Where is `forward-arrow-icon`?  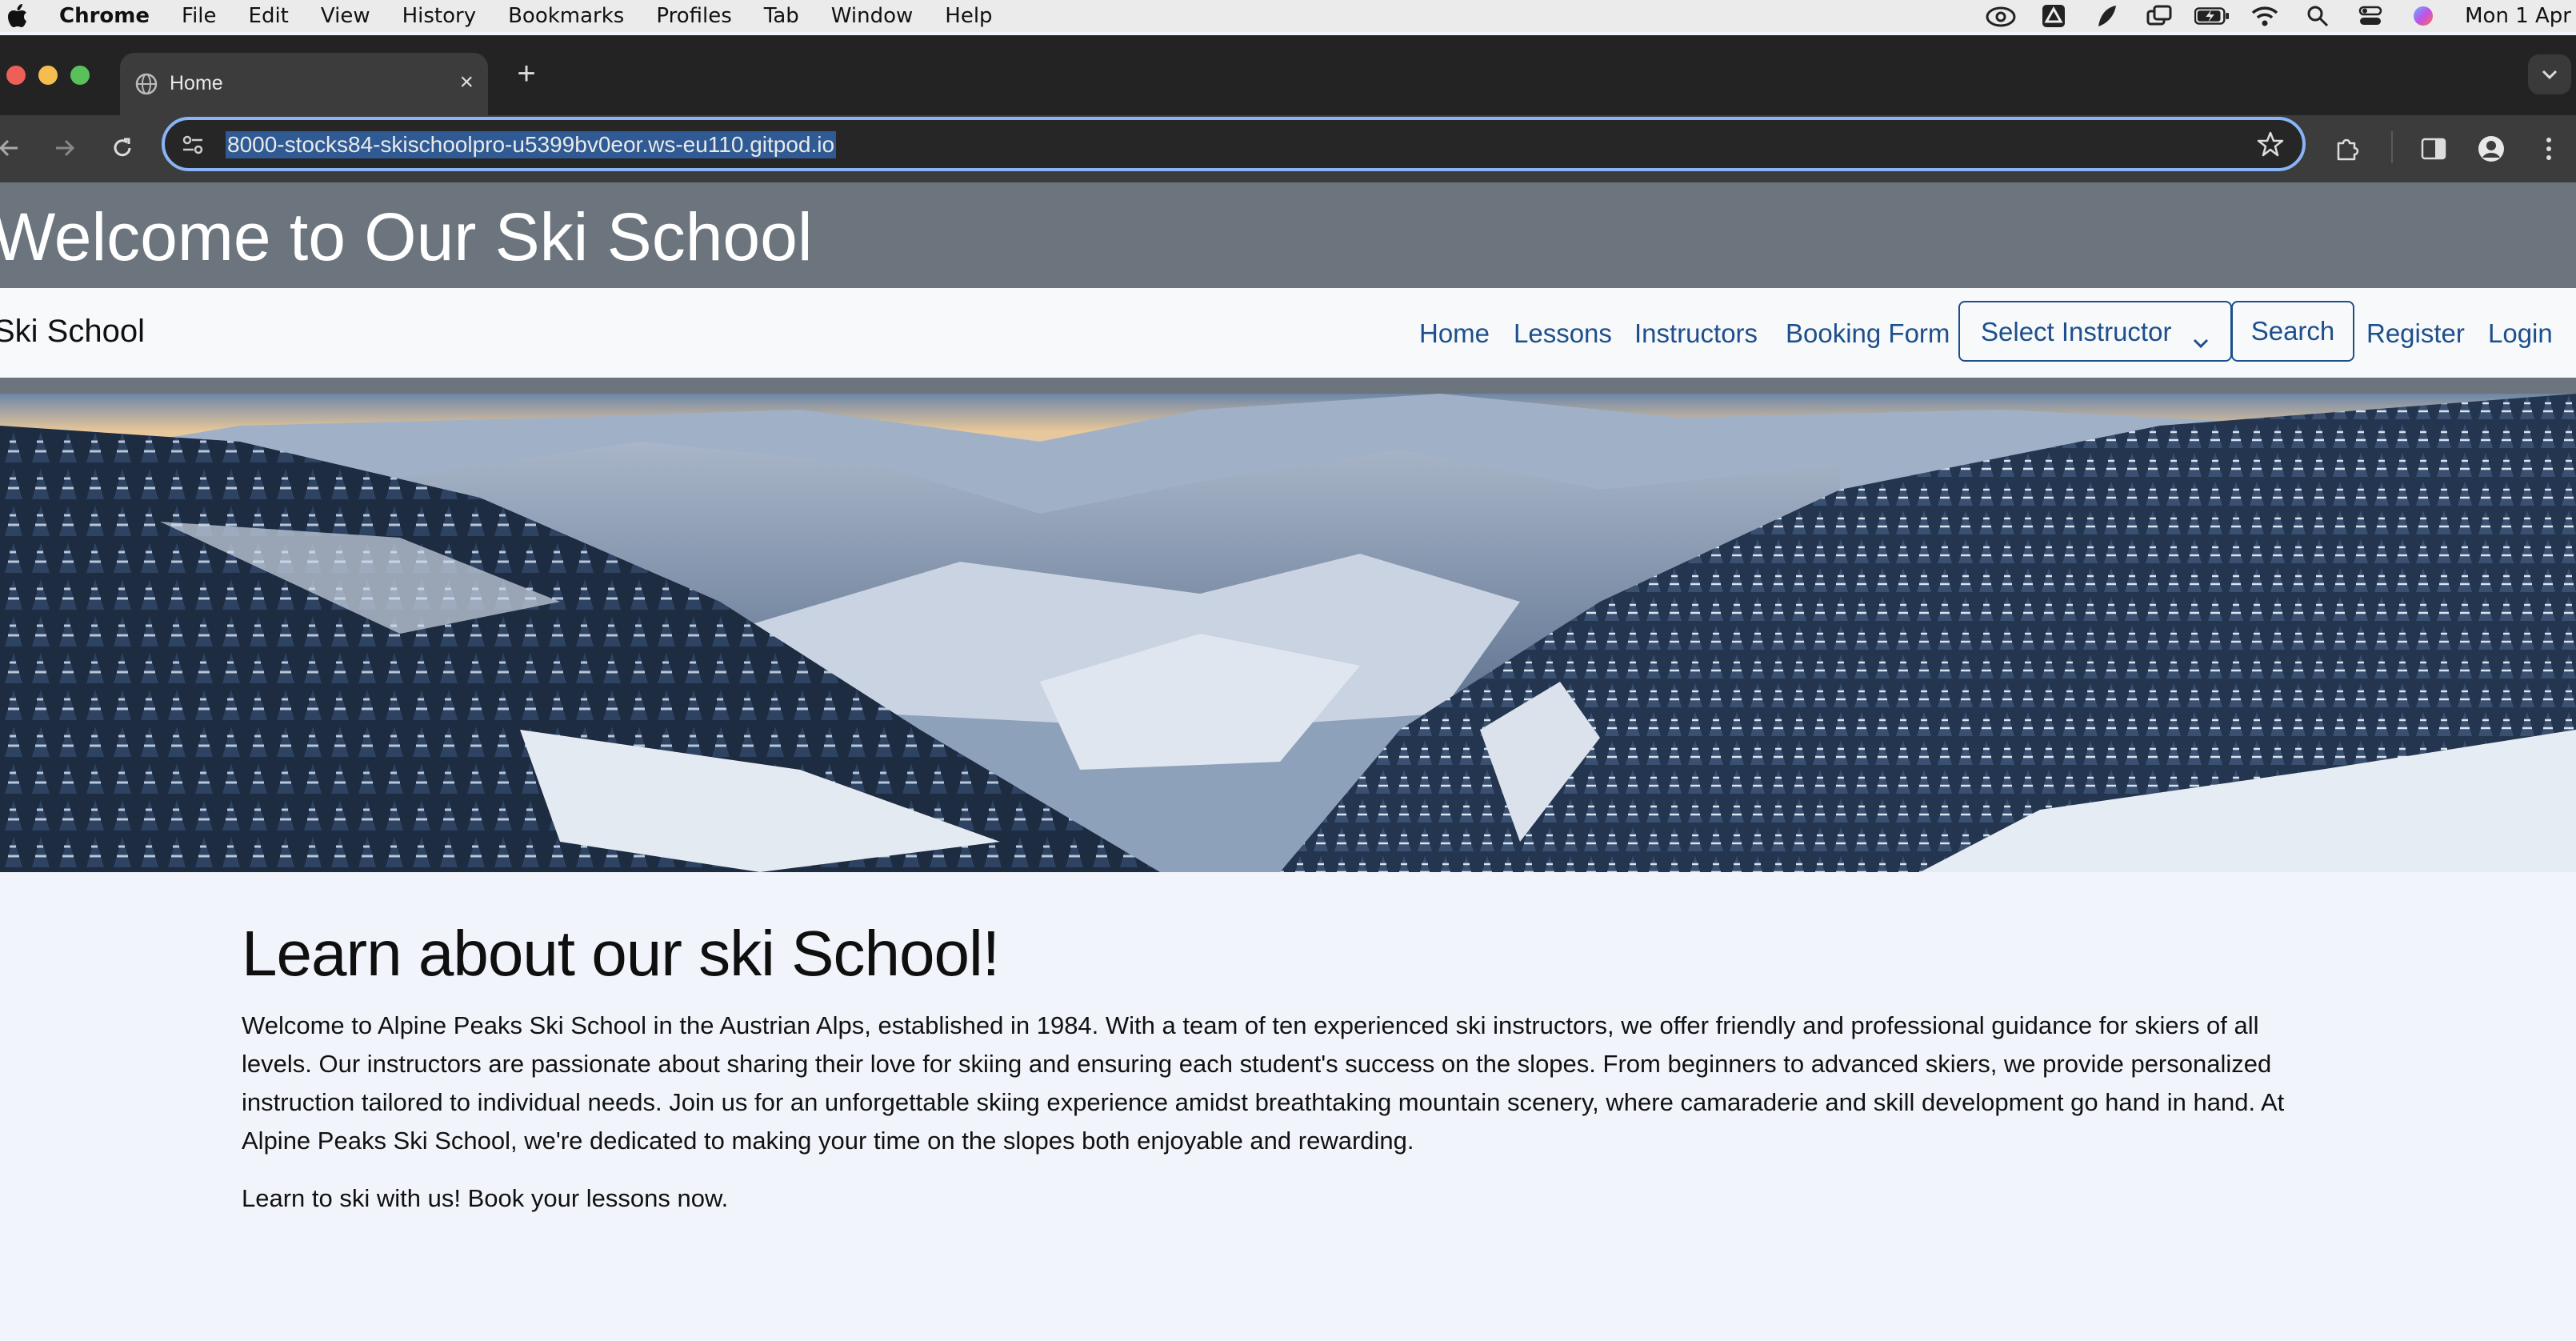
forward-arrow-icon is located at coordinates (65, 148).